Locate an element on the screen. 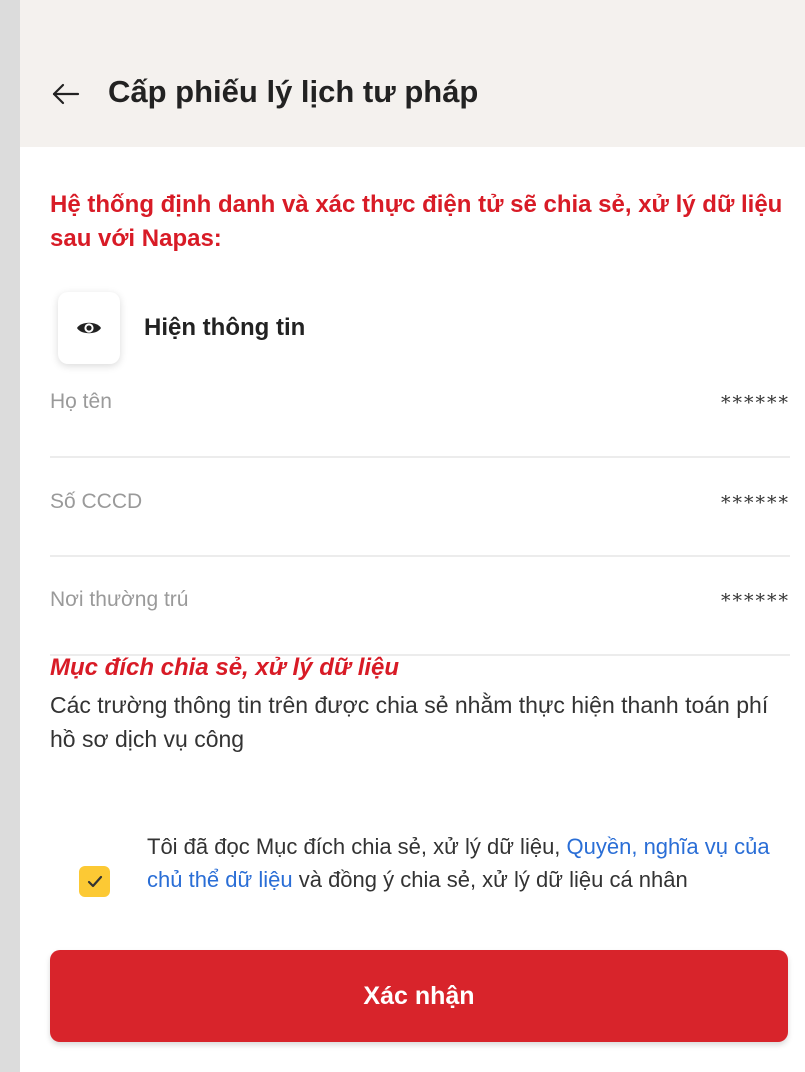  app-header: Cấp phiếu lý lịch tư pháp is located at coordinates (412, 73).